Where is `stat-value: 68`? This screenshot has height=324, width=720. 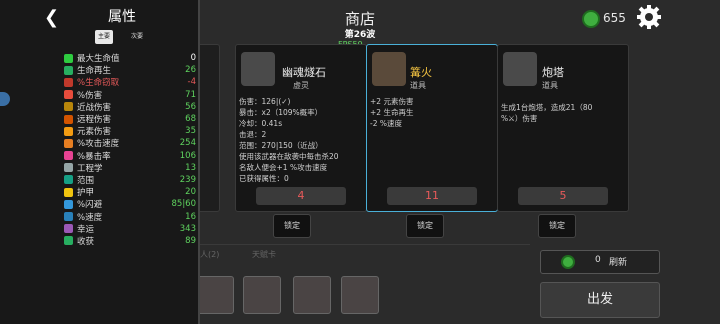
stat-value: 68 is located at coordinates (190, 119).